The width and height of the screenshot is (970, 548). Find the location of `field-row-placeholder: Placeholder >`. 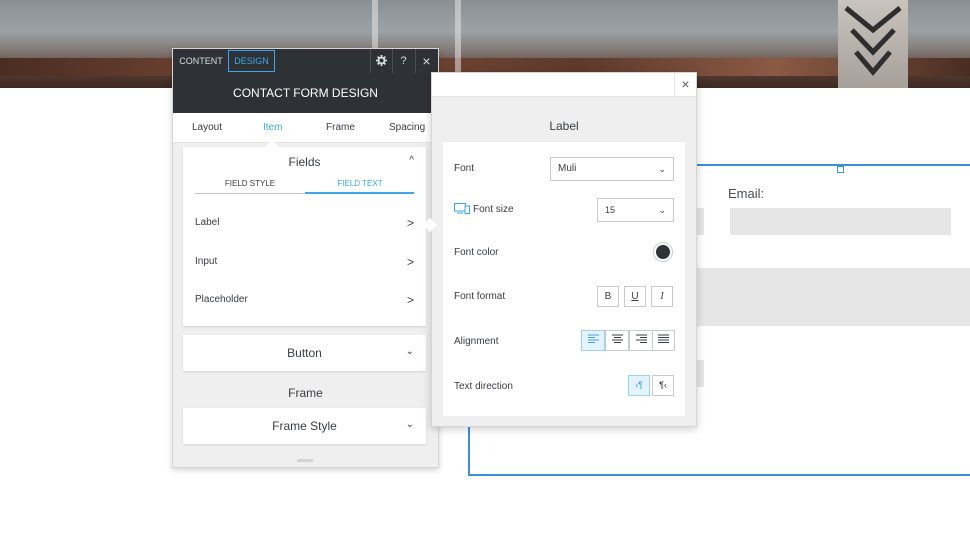

field-row-placeholder: Placeholder > is located at coordinates (304, 300).